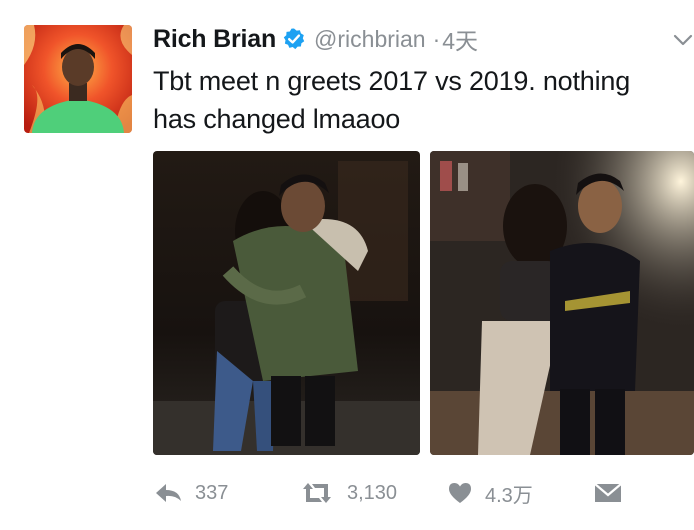  What do you see at coordinates (509, 495) in the screenshot?
I see `like-count: 4.3万` at bounding box center [509, 495].